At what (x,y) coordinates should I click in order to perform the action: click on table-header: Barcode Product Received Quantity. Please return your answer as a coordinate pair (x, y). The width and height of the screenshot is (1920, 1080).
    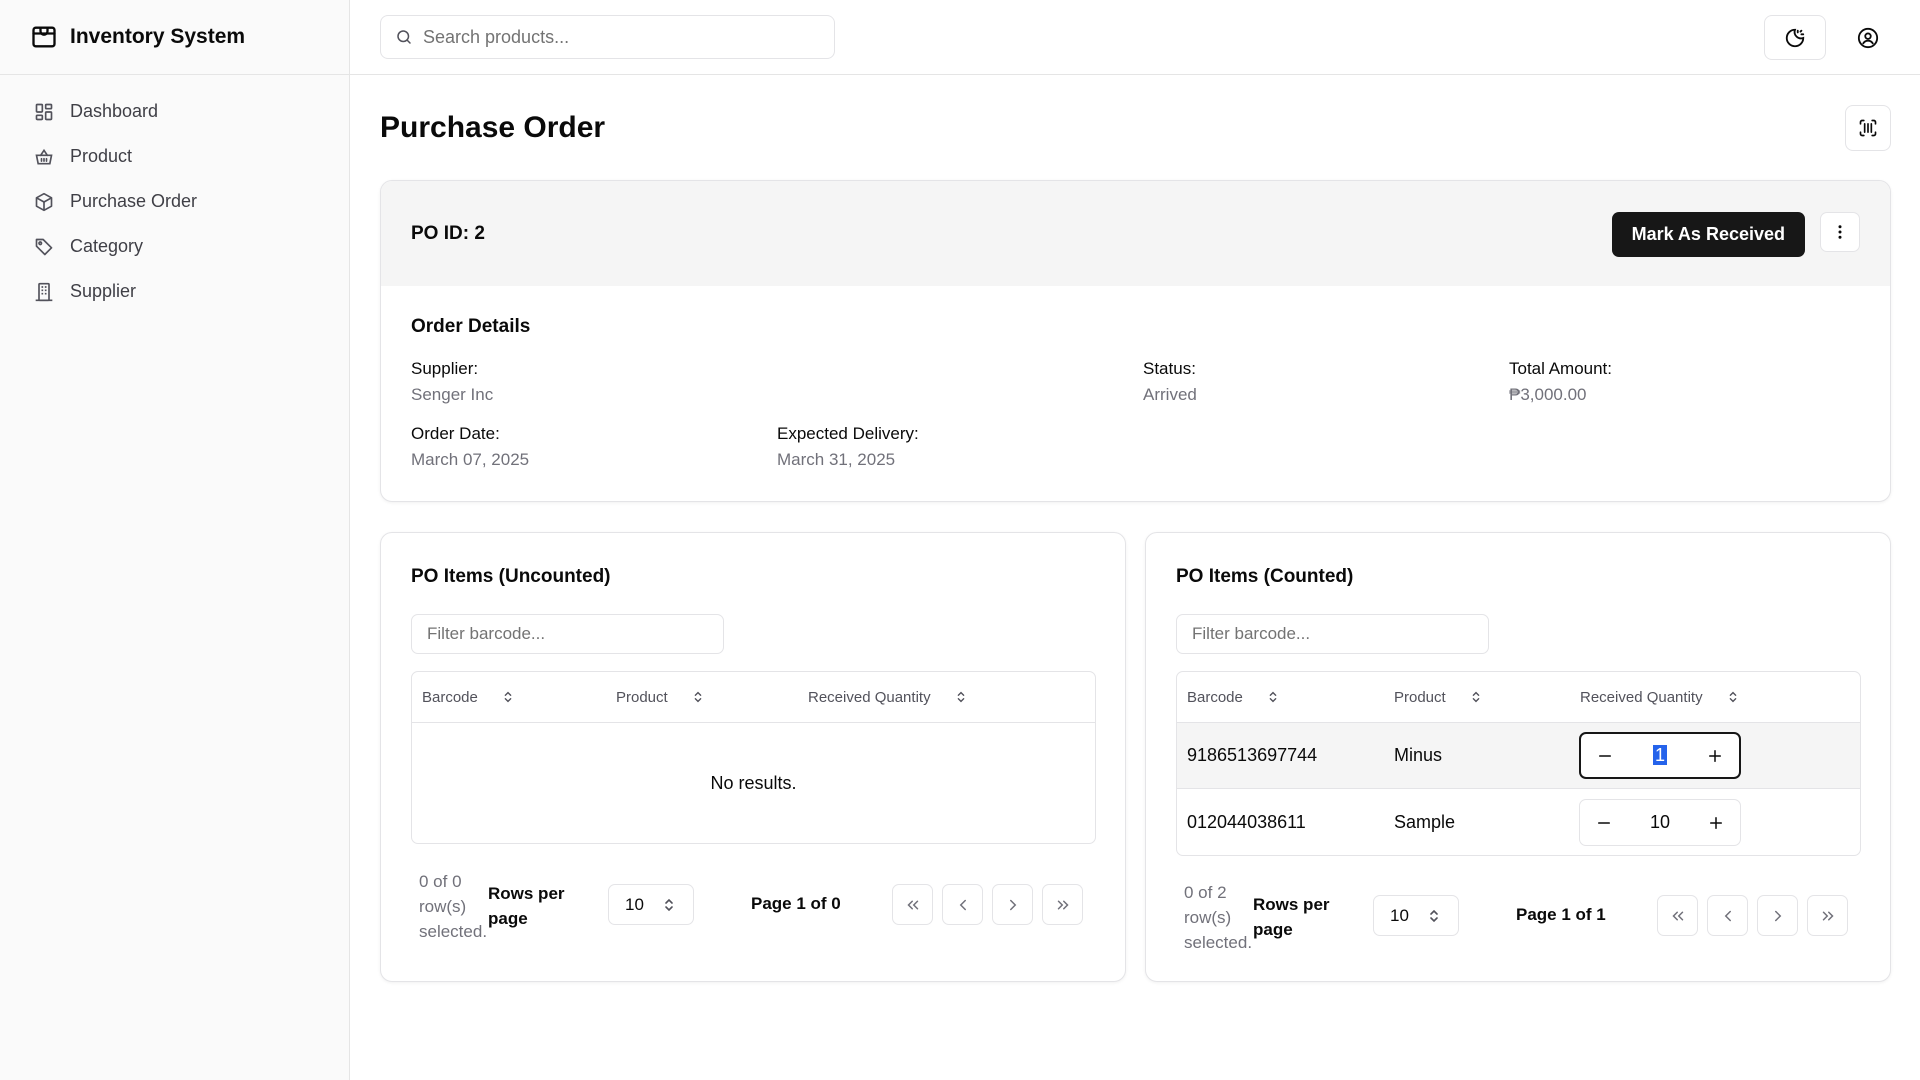
    Looking at the image, I should click on (753, 697).